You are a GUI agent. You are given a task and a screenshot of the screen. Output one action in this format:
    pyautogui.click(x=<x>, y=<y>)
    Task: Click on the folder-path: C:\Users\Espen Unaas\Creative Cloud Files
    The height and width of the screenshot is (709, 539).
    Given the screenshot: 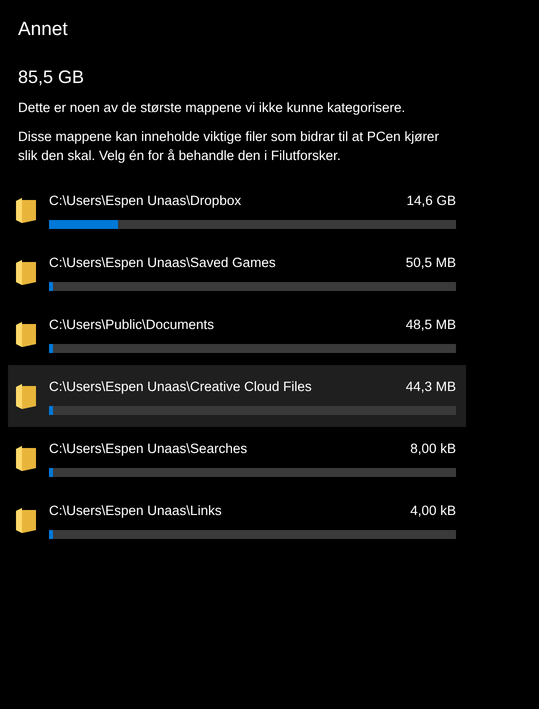 What is the action you would take?
    pyautogui.click(x=180, y=387)
    